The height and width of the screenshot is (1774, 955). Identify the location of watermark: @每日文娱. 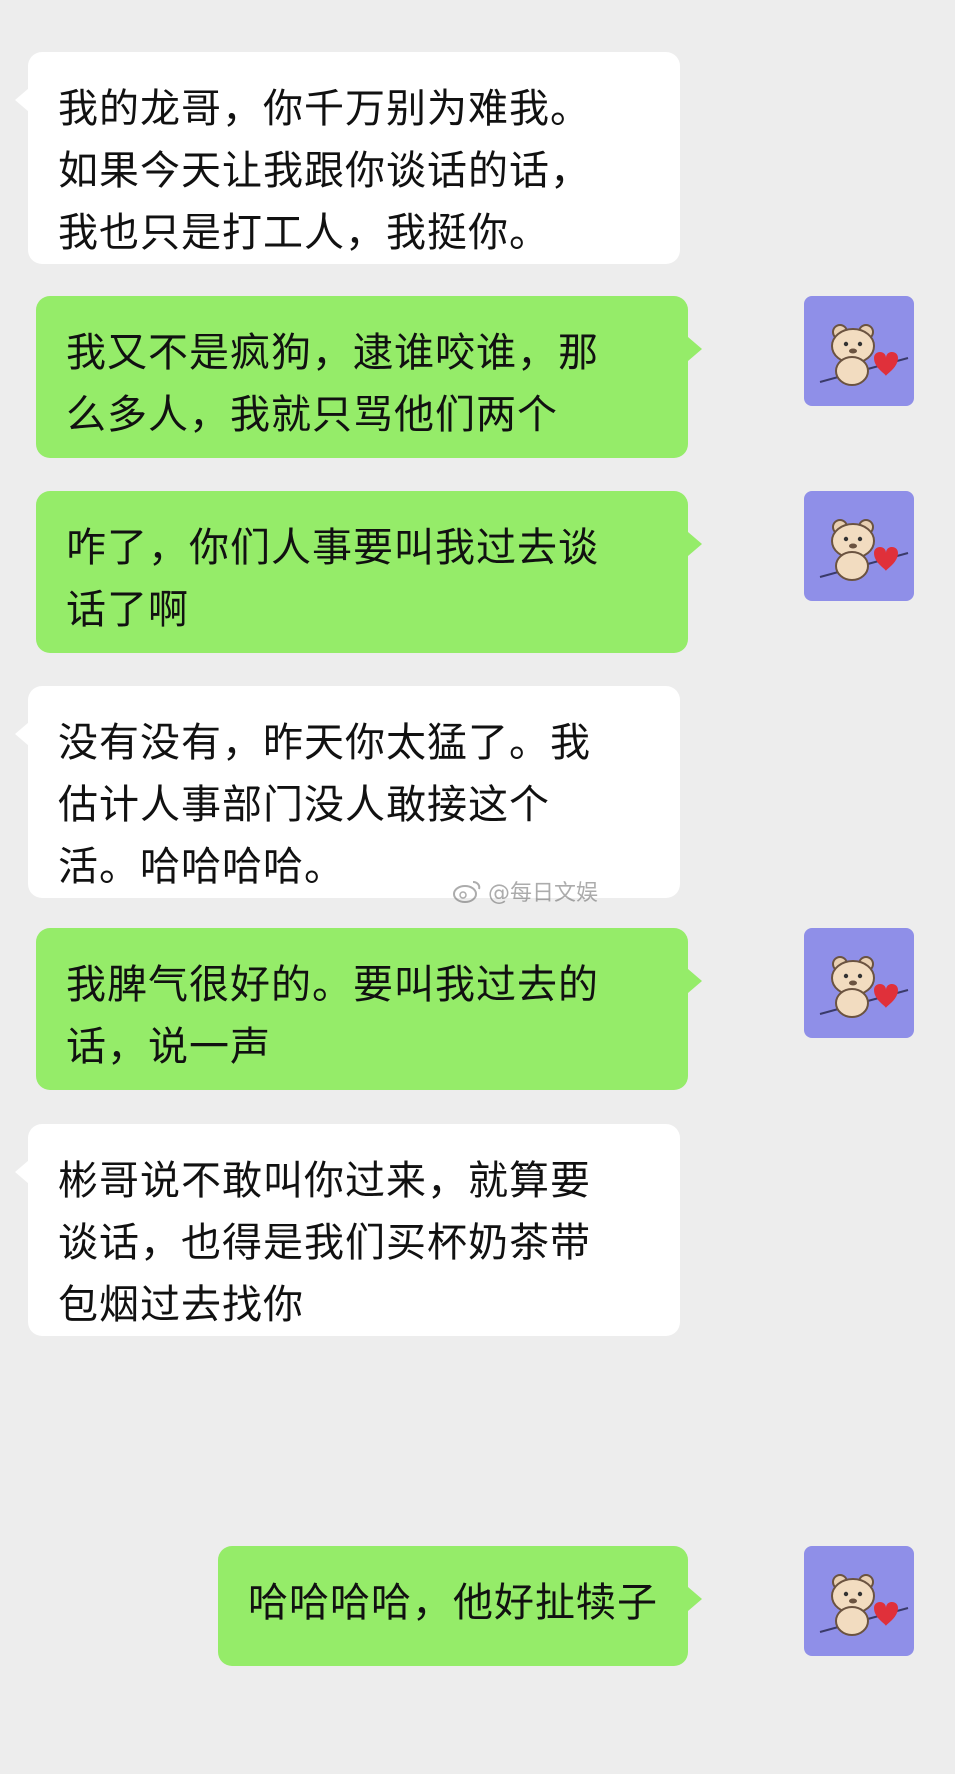
(525, 891).